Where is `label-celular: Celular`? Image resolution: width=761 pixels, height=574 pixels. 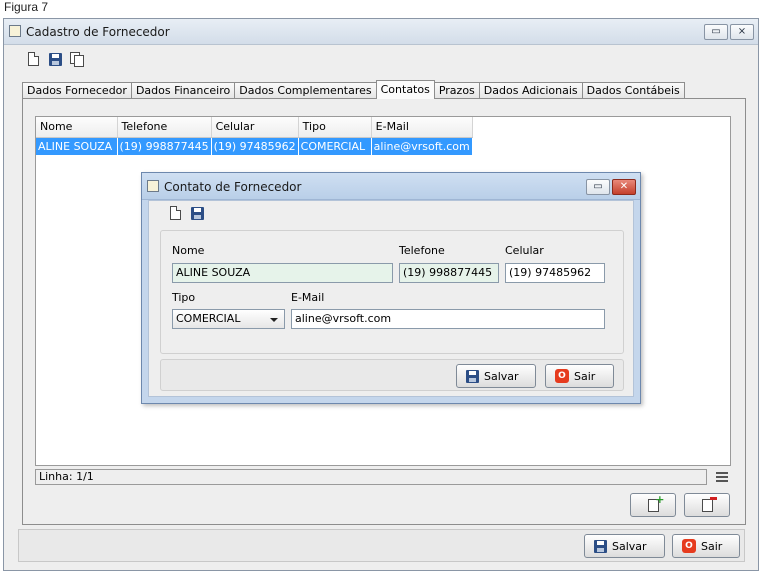 label-celular: Celular is located at coordinates (524, 250).